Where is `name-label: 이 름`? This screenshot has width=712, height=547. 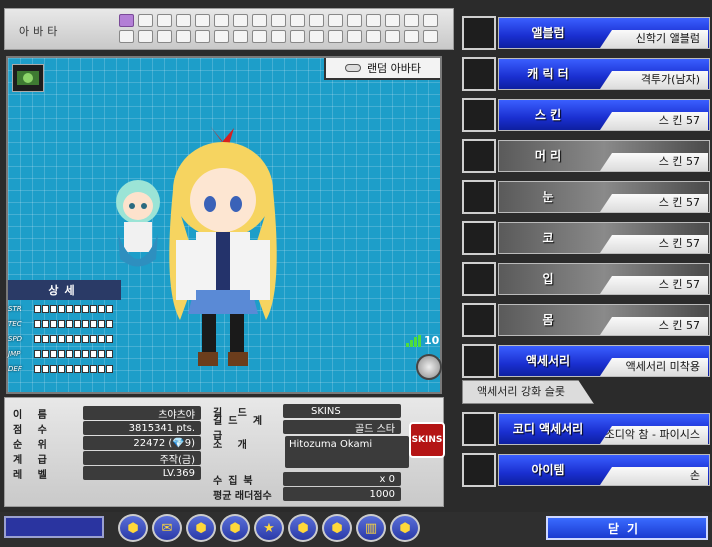 name-label: 이 름 is located at coordinates (33, 415).